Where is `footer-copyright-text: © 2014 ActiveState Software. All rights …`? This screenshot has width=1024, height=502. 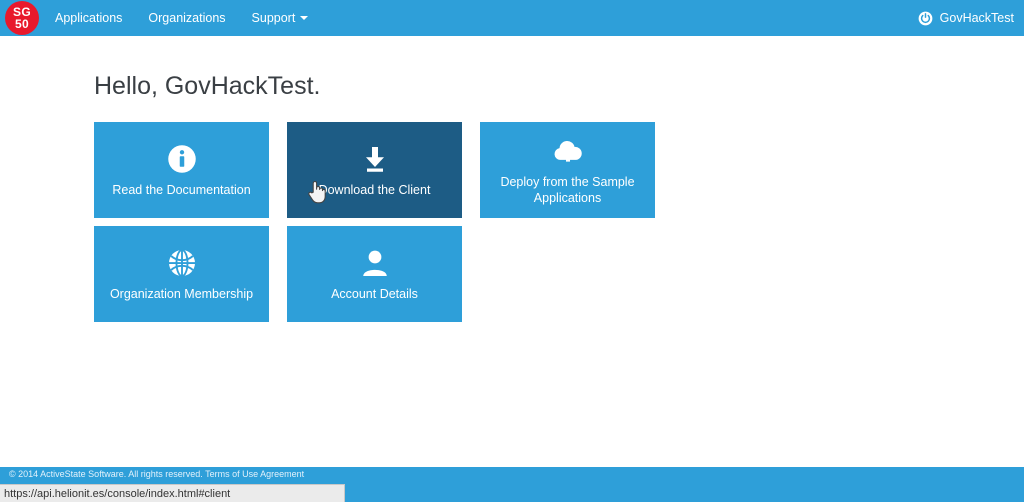 footer-copyright-text: © 2014 ActiveState Software. All rights … is located at coordinates (106, 474).